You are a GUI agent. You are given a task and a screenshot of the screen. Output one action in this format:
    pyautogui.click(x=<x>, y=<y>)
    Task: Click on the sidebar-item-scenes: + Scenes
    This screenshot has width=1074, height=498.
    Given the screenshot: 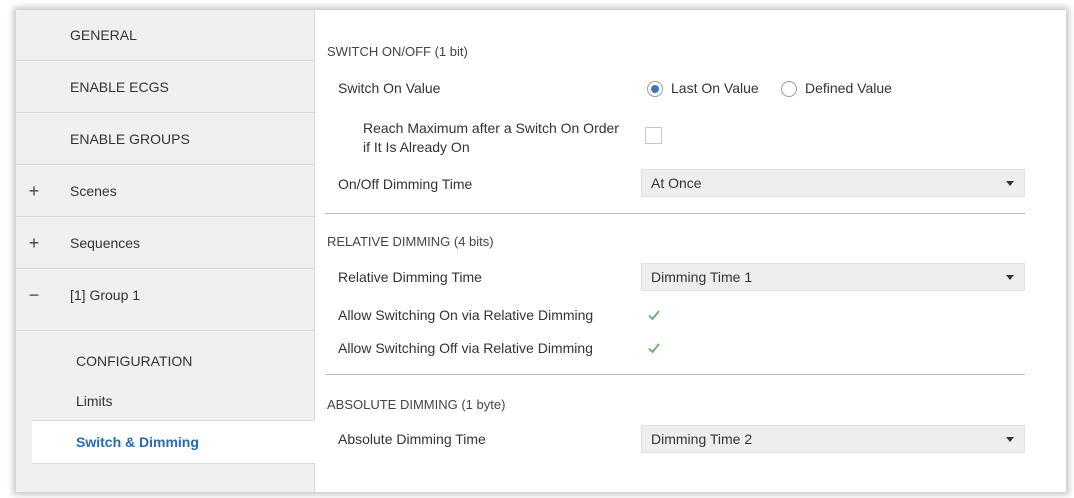 What is the action you would take?
    pyautogui.click(x=165, y=191)
    